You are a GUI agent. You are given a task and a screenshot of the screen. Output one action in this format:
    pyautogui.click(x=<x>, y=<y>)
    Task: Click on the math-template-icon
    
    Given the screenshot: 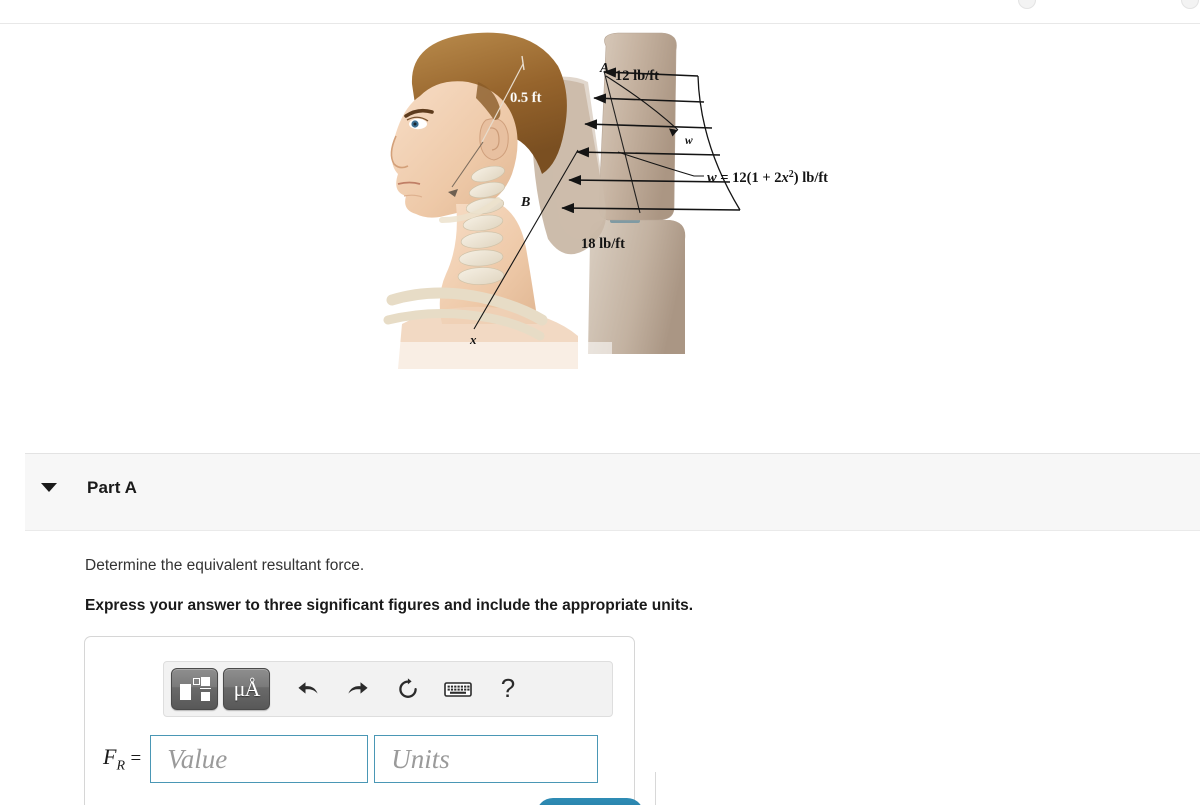 What is the action you would take?
    pyautogui.click(x=195, y=689)
    